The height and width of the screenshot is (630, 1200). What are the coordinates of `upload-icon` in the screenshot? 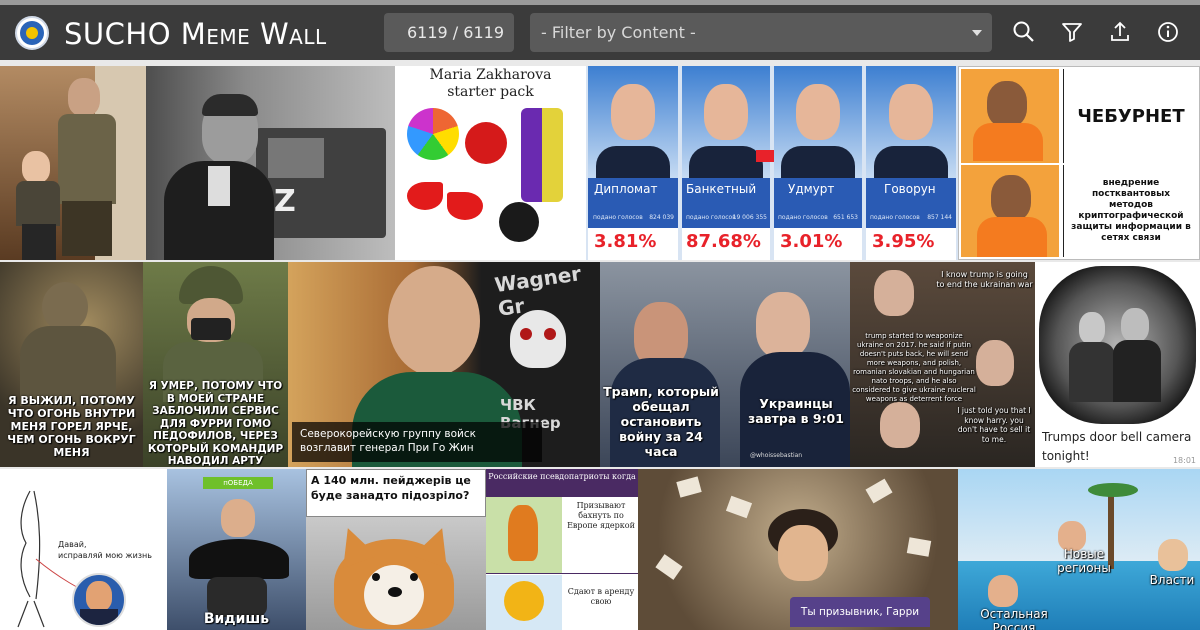 It's located at (1120, 32).